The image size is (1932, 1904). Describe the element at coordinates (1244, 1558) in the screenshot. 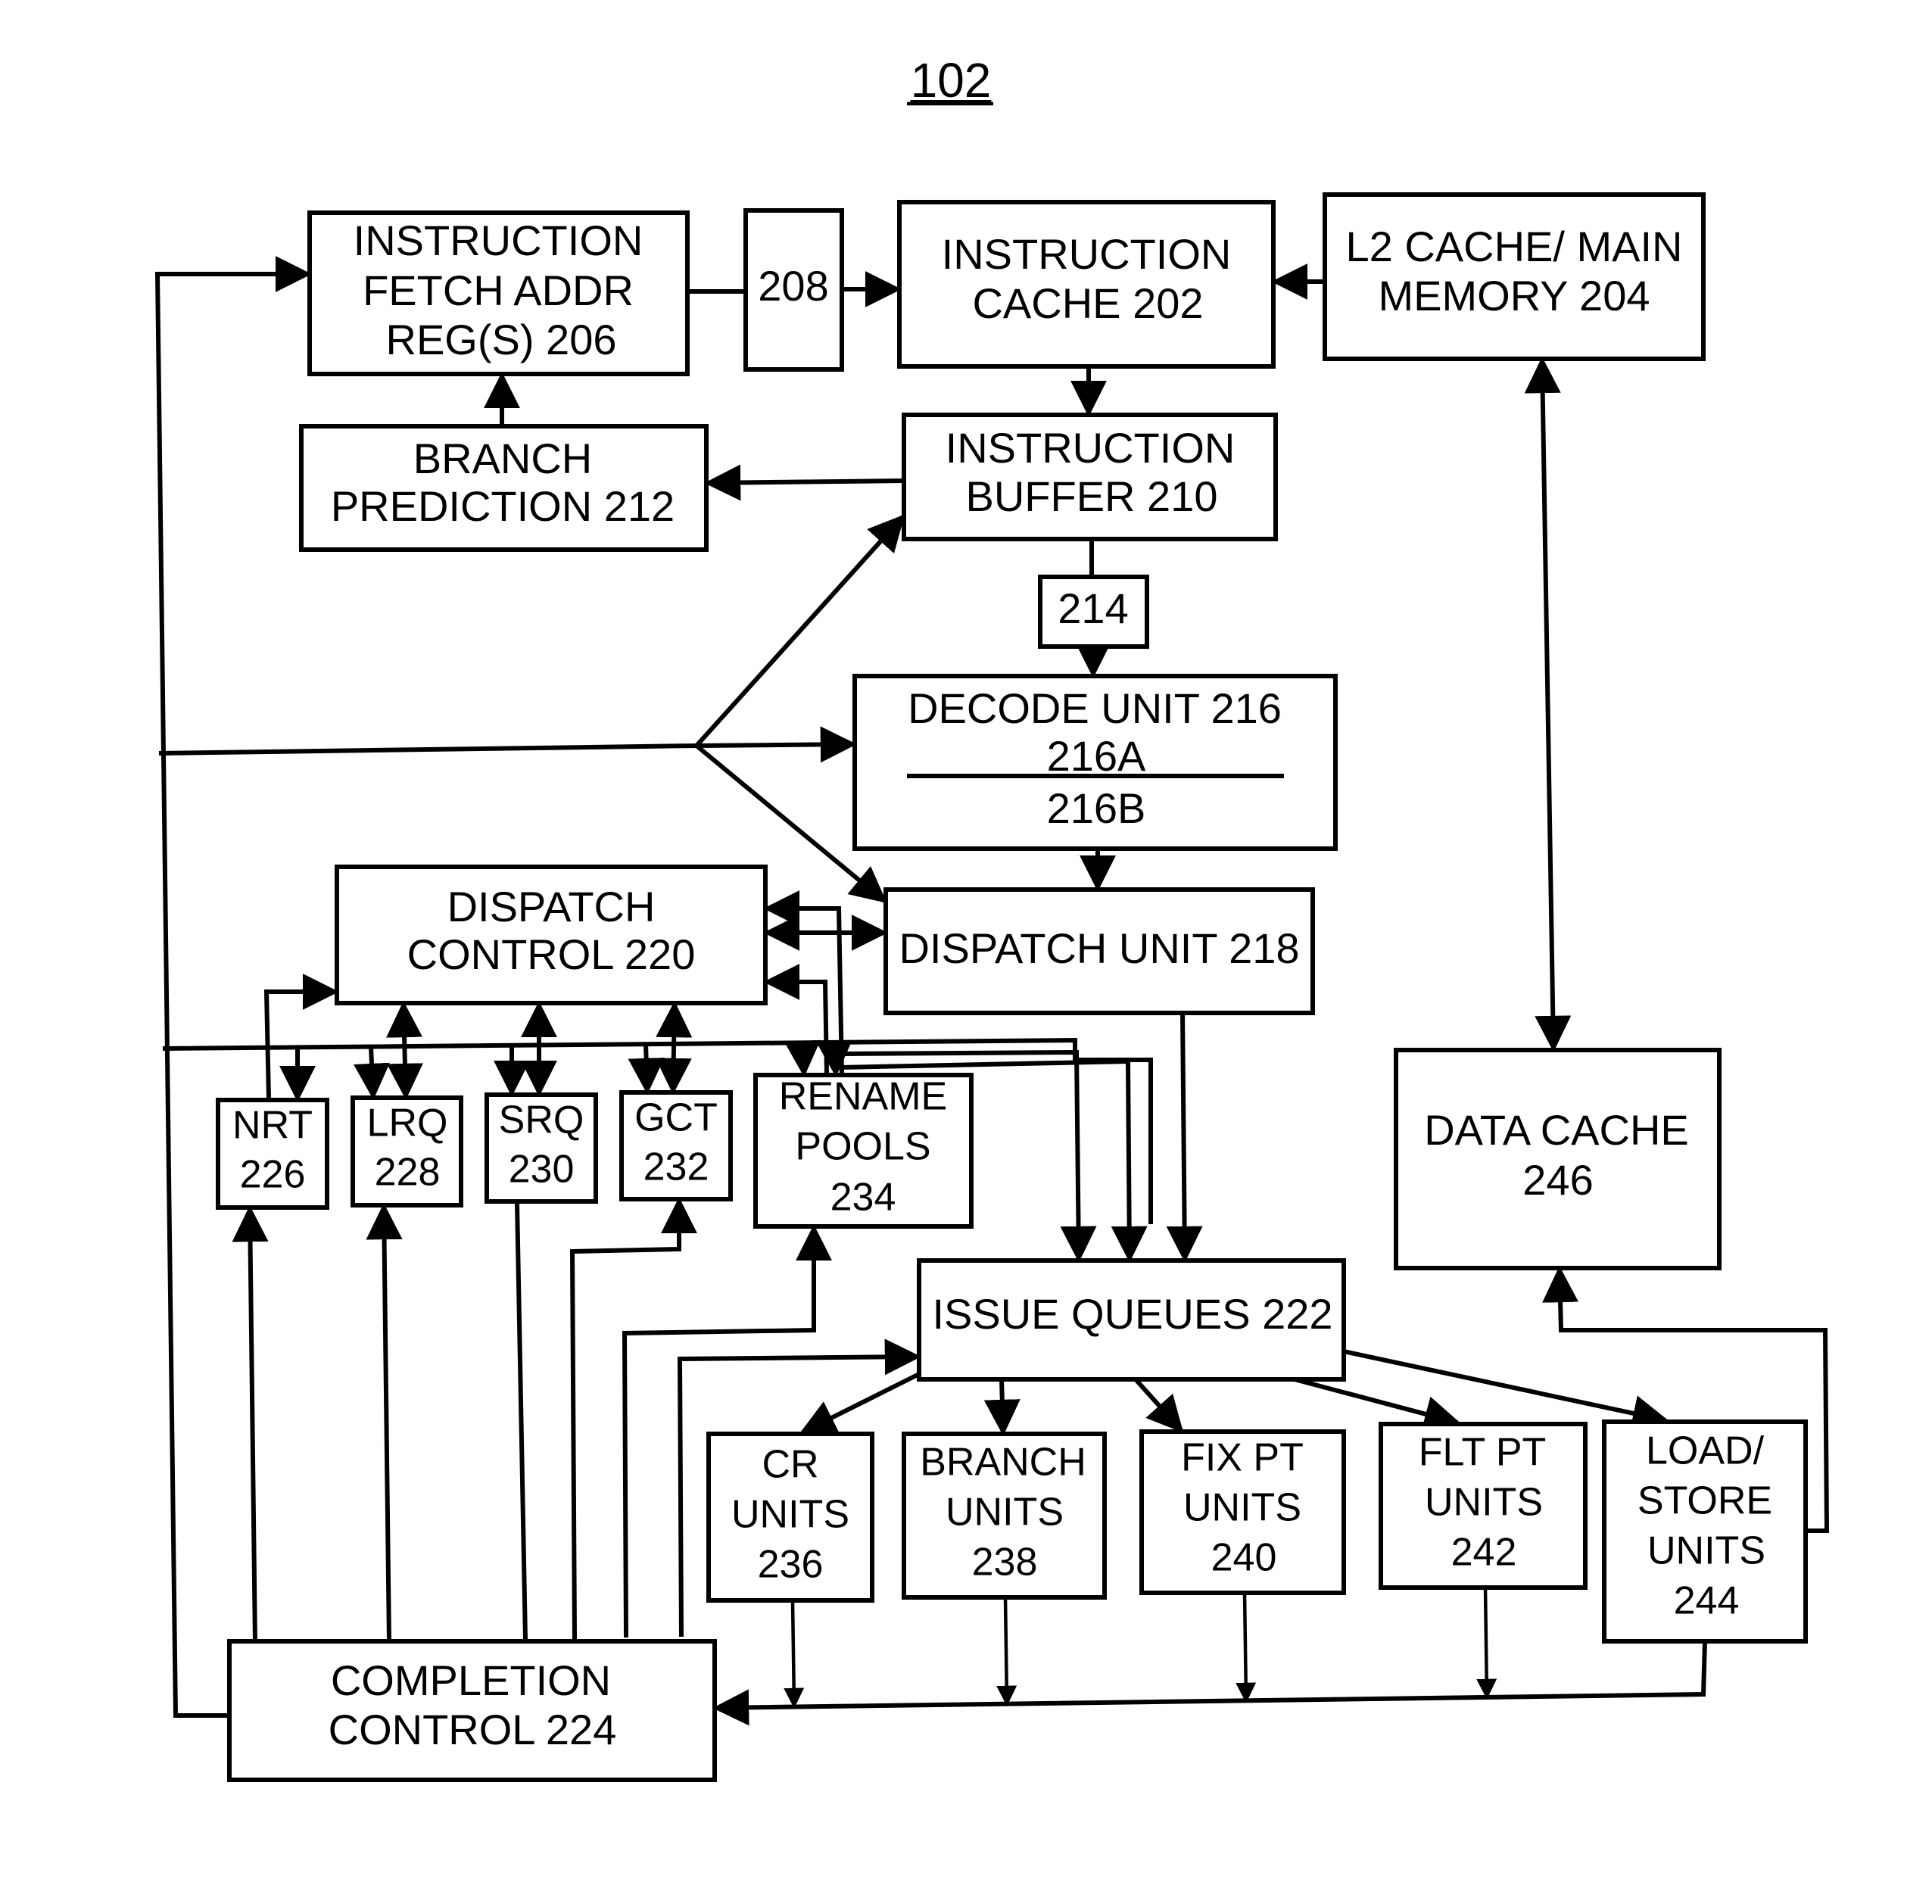

I see `block-label-line: 240` at that location.